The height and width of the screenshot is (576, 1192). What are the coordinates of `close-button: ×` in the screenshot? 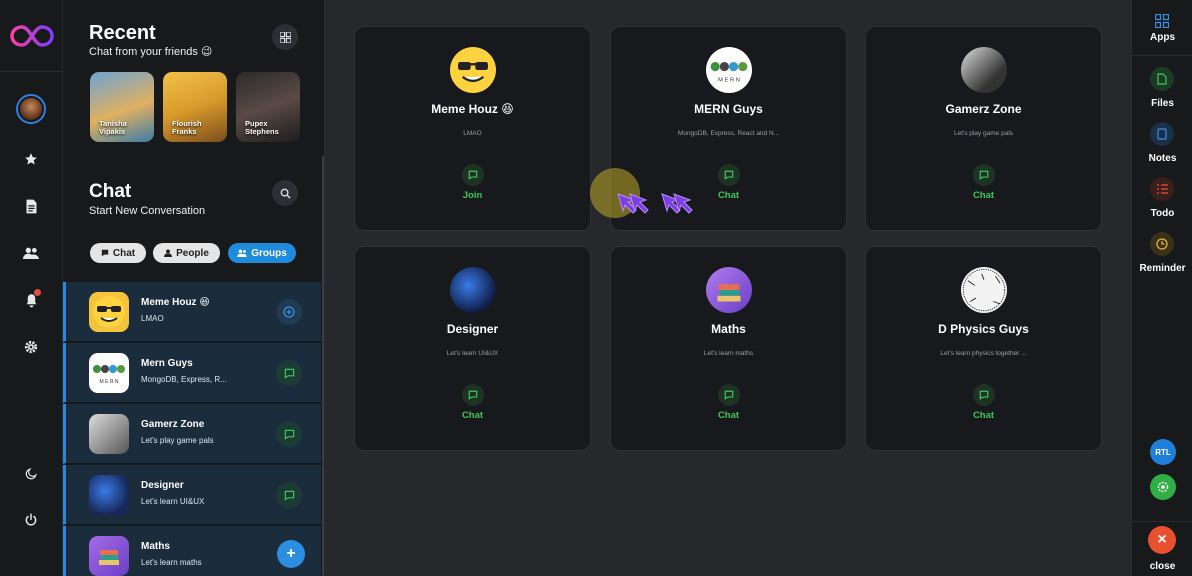 It's located at (1162, 540).